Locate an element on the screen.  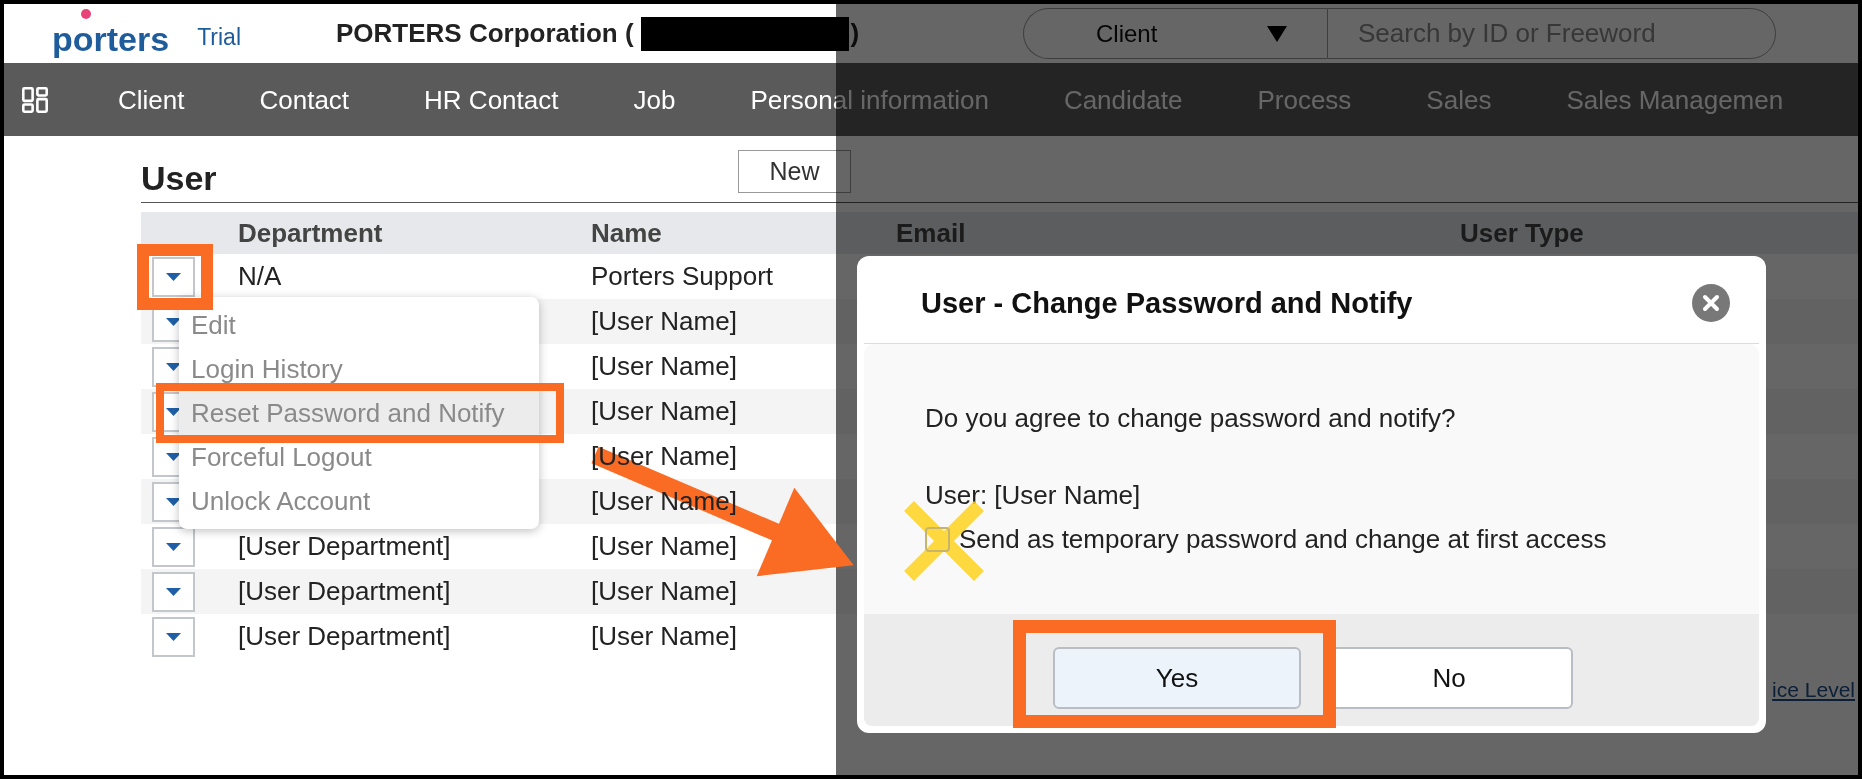
footer-link: ice Level is located at coordinates (1813, 690).